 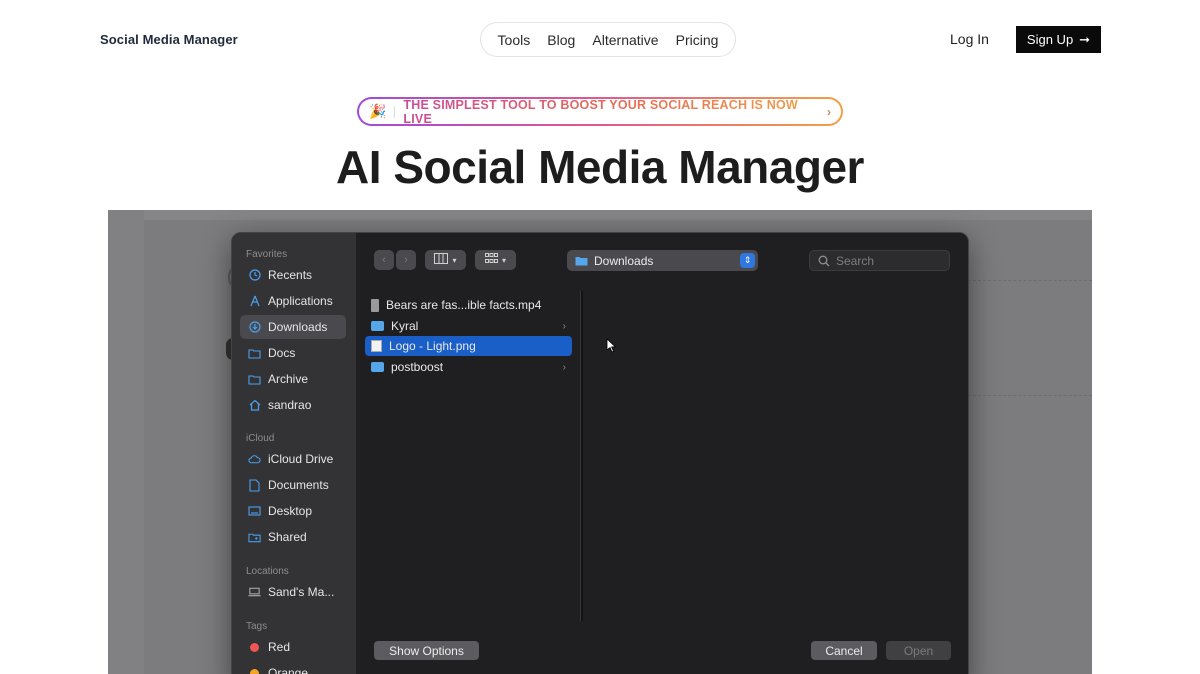 What do you see at coordinates (464, 305) in the screenshot?
I see `file-name: Bears are fas...ible facts.mp4` at bounding box center [464, 305].